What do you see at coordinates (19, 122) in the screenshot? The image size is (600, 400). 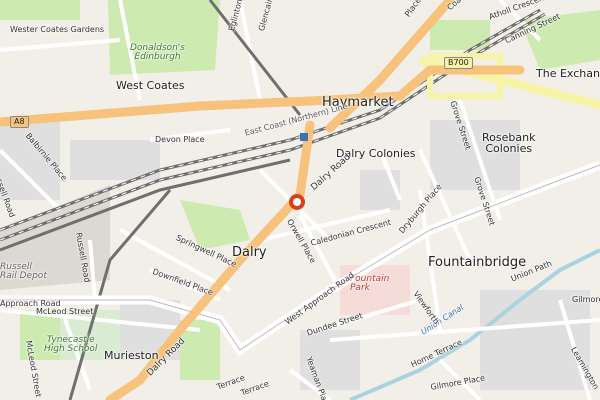 I see `a8-shield: A8` at bounding box center [19, 122].